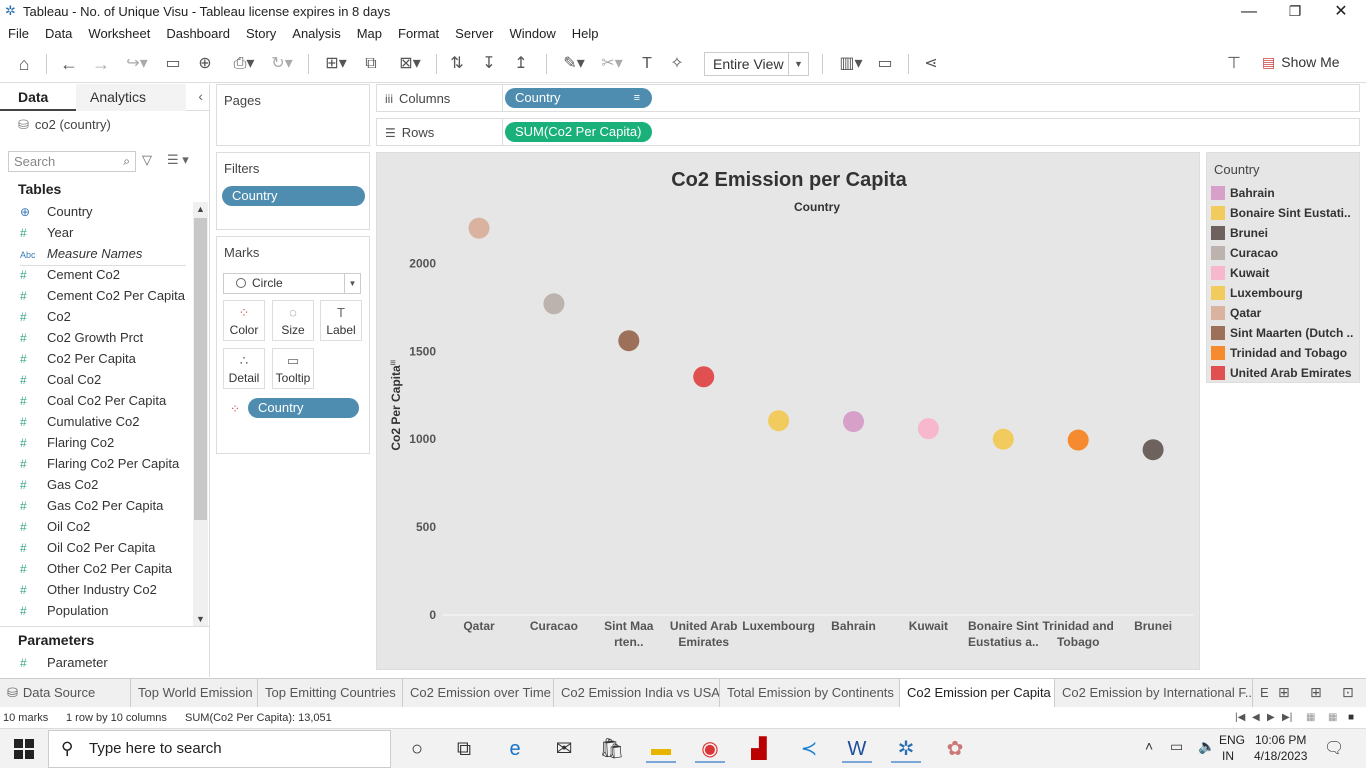  Describe the element at coordinates (244, 368) in the screenshot. I see `detail-button: ∴ Detail` at that location.